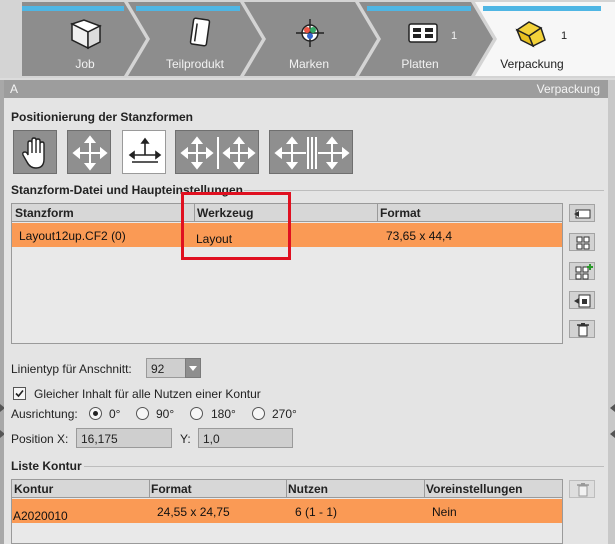  Describe the element at coordinates (424, 190) in the screenshot. I see `die-file-section-rule` at that location.